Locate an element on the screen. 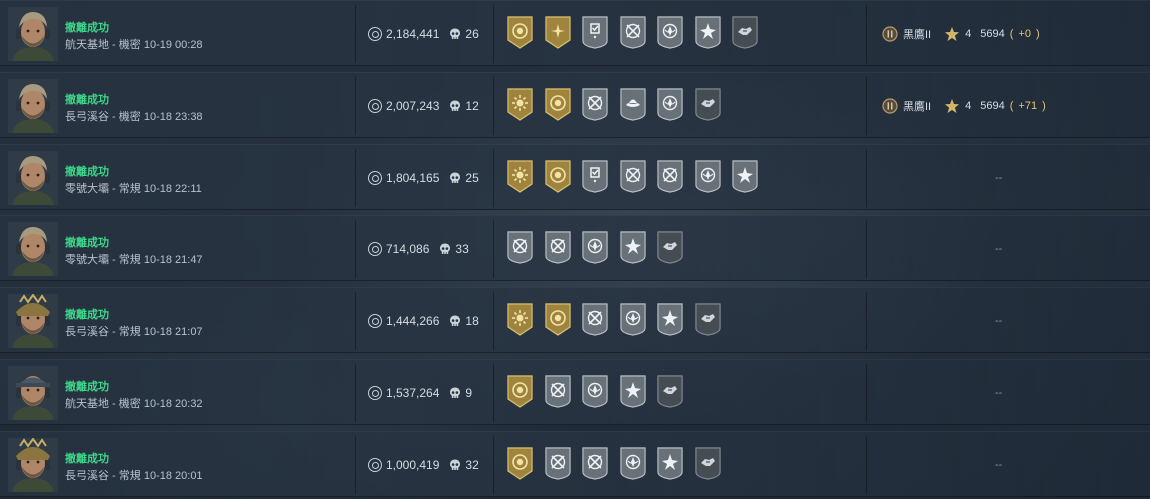  loot-value: 1,537,264 is located at coordinates (413, 393).